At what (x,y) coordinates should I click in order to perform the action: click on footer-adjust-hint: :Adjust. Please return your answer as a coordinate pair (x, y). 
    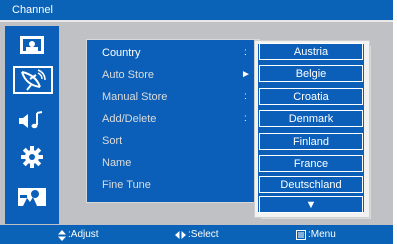
    Looking at the image, I should click on (78, 235).